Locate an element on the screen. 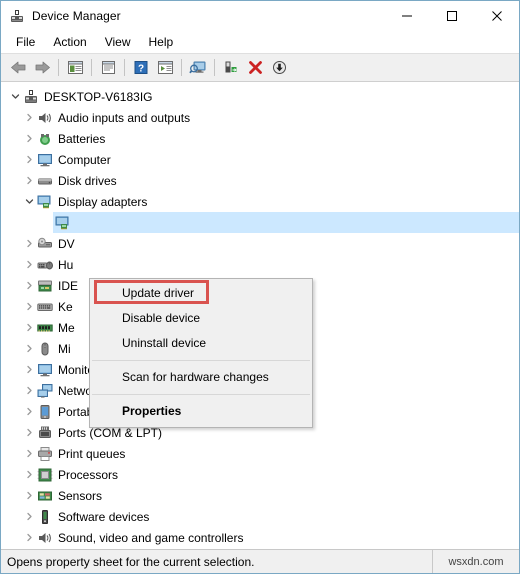 Image resolution: width=520 pixels, height=574 pixels. tree-row-root: DESKTOP-V6183IG is located at coordinates (260, 96).